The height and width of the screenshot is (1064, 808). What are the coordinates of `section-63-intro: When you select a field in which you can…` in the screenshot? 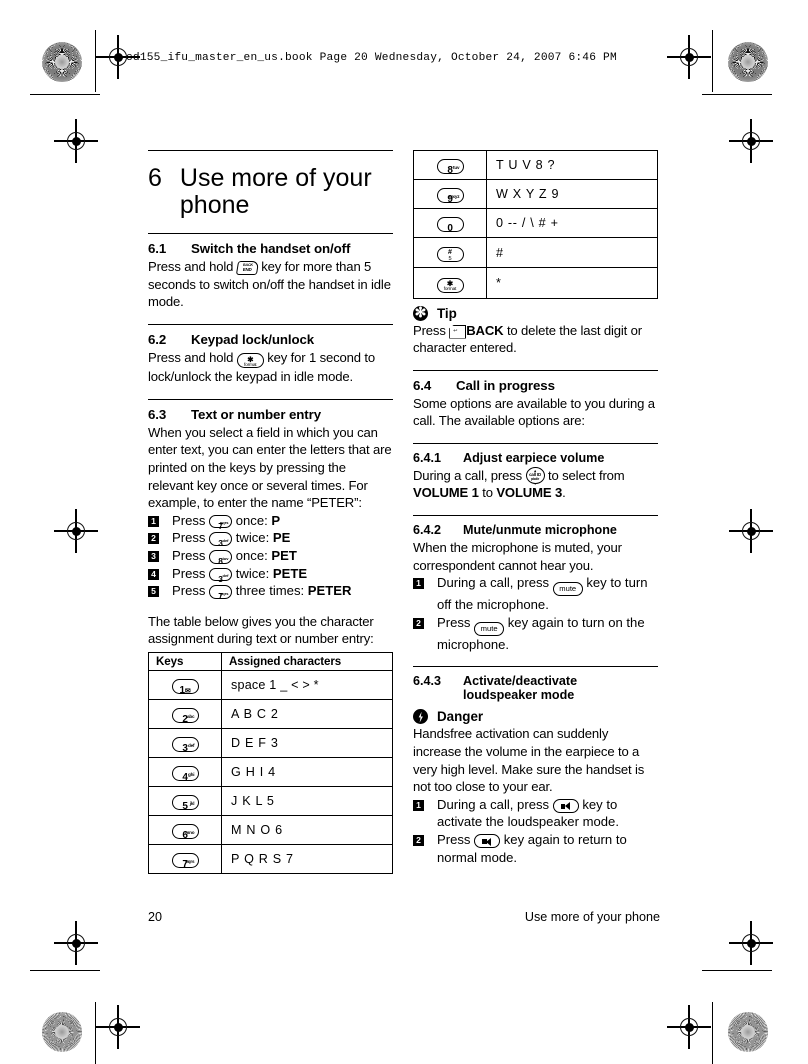 It's located at (270, 467).